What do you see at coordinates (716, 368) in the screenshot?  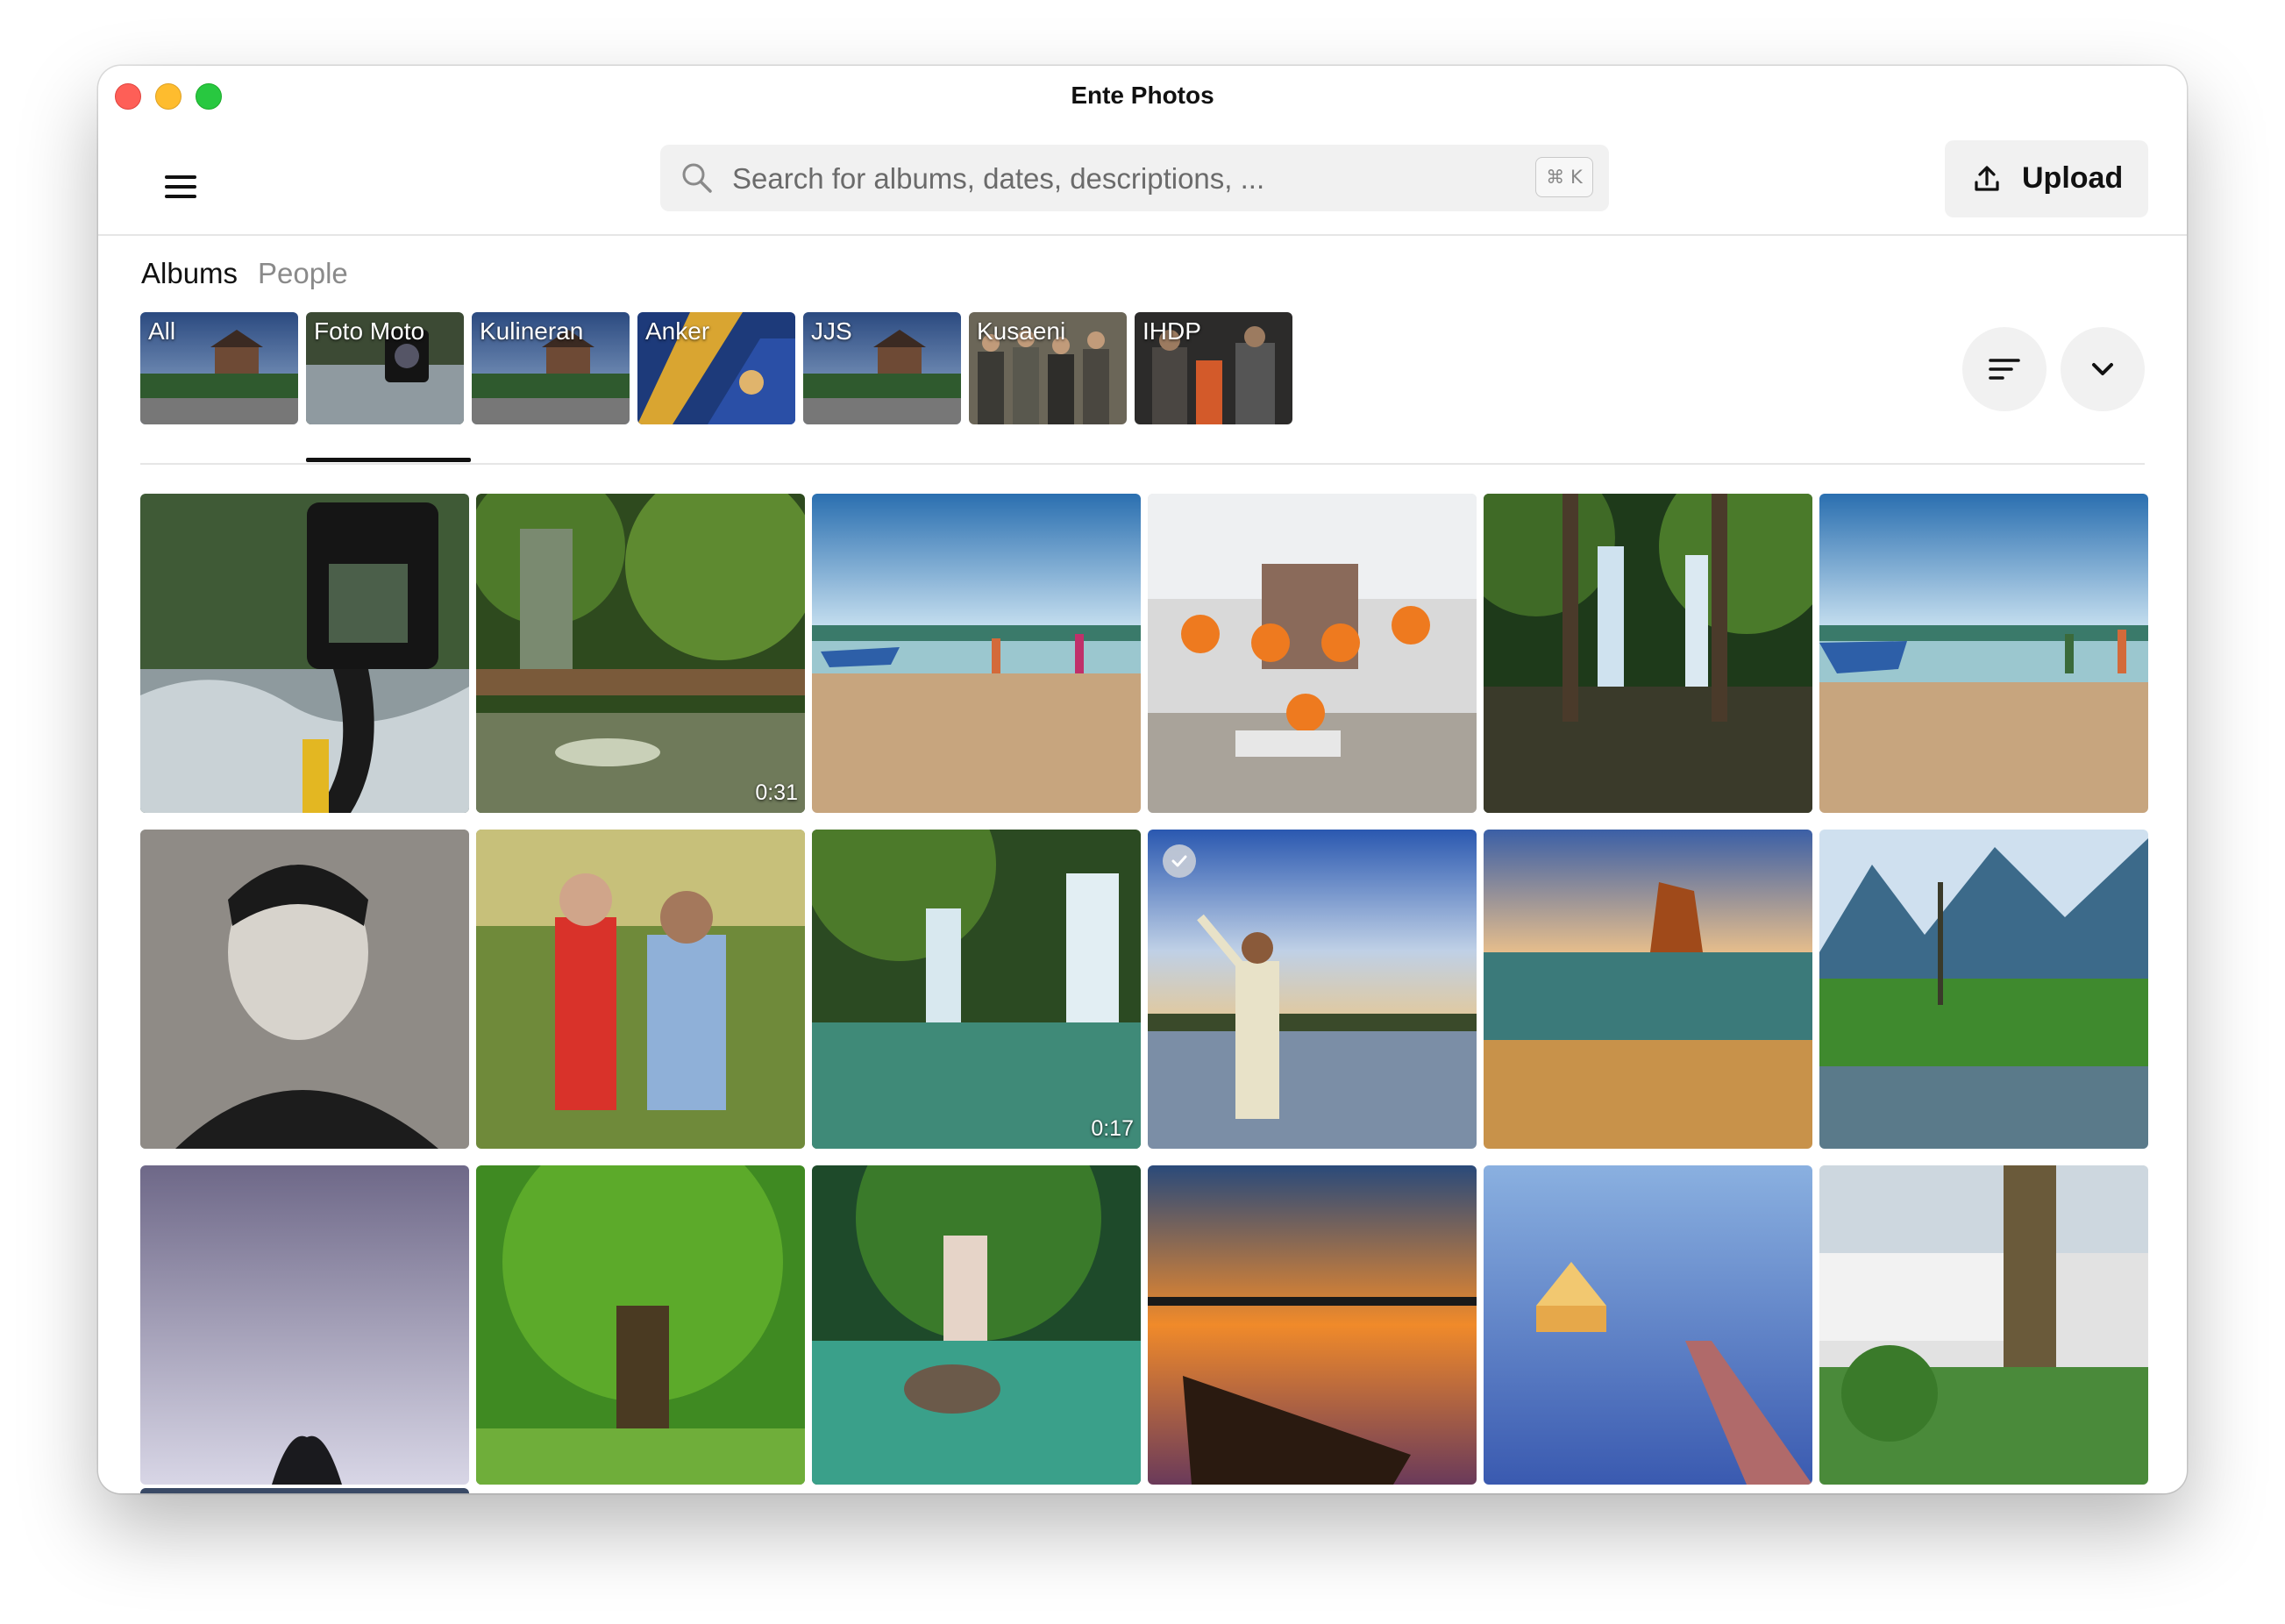 I see `album-anker: Anker` at bounding box center [716, 368].